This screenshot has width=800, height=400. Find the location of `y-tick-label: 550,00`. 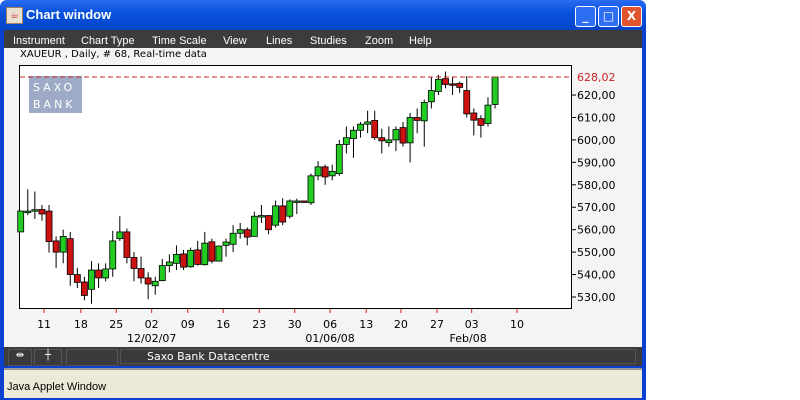

y-tick-label: 550,00 is located at coordinates (596, 252).